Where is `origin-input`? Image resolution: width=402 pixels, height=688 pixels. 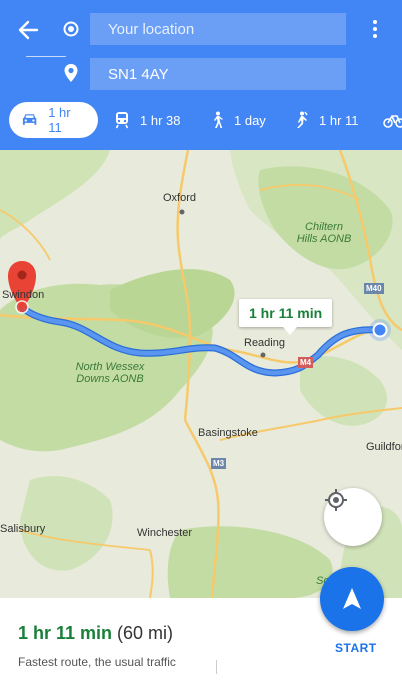
origin-input is located at coordinates (218, 29).